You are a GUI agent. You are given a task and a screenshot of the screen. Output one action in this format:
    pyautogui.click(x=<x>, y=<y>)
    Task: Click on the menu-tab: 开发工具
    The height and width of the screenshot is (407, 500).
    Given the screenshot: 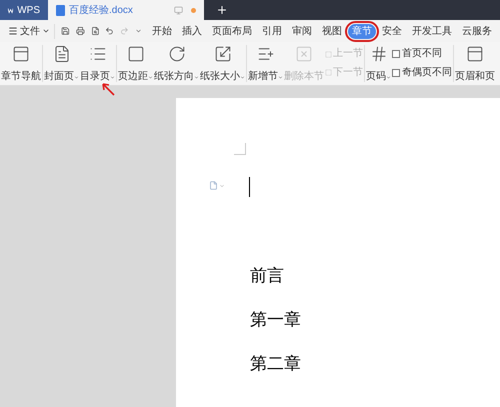 What is the action you would take?
    pyautogui.click(x=432, y=31)
    